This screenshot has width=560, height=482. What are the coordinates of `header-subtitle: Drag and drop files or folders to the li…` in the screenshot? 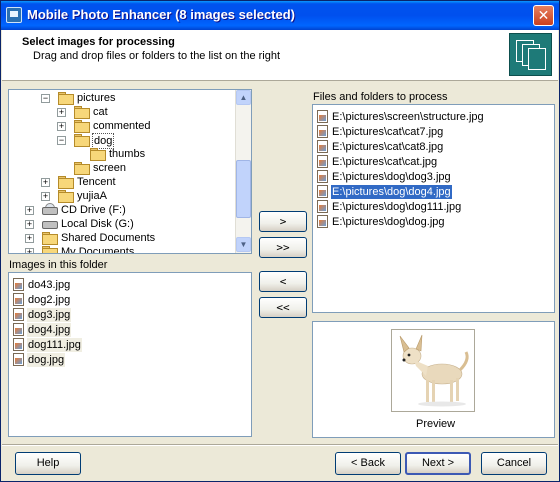 It's located at (157, 56).